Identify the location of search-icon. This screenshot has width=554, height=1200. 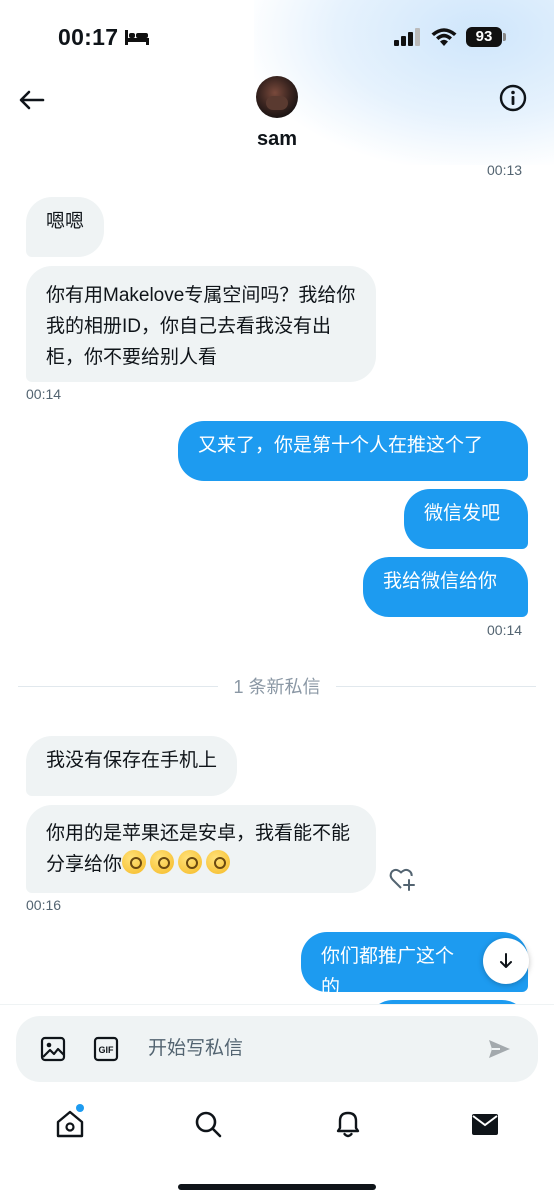
(208, 1124).